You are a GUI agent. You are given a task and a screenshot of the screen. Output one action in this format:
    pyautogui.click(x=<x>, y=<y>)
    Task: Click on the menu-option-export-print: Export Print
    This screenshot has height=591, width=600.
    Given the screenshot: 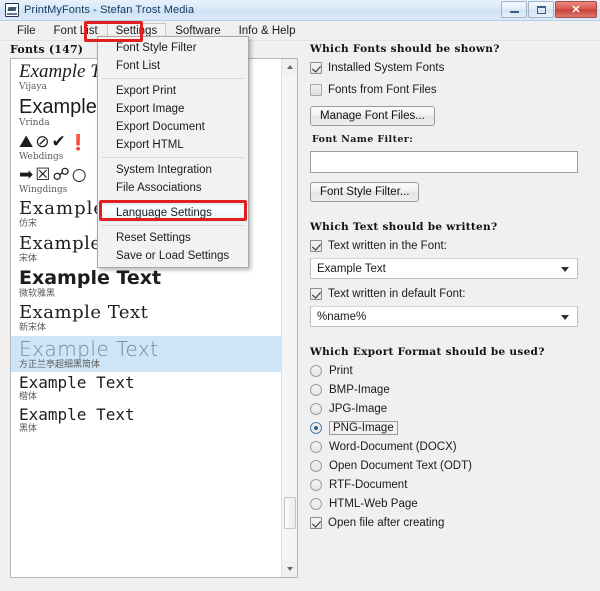 What is the action you would take?
    pyautogui.click(x=173, y=91)
    